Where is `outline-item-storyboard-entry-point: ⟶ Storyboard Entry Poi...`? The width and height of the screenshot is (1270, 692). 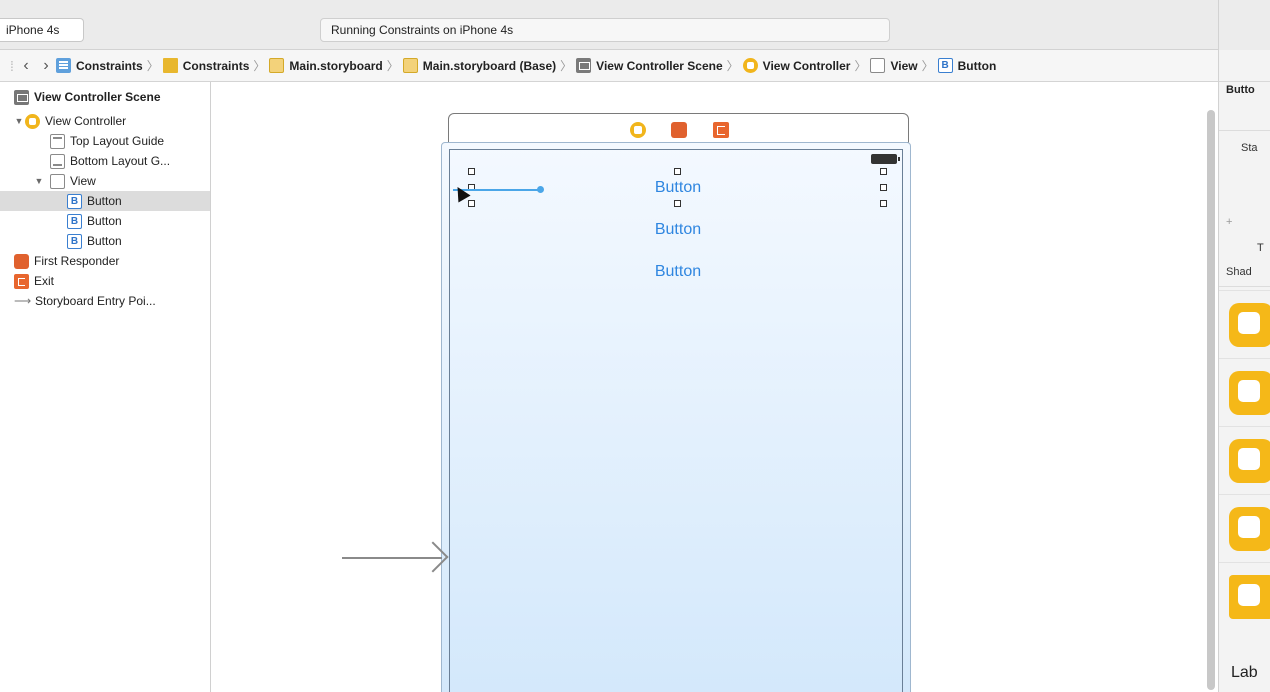 outline-item-storyboard-entry-point: ⟶ Storyboard Entry Poi... is located at coordinates (105, 301).